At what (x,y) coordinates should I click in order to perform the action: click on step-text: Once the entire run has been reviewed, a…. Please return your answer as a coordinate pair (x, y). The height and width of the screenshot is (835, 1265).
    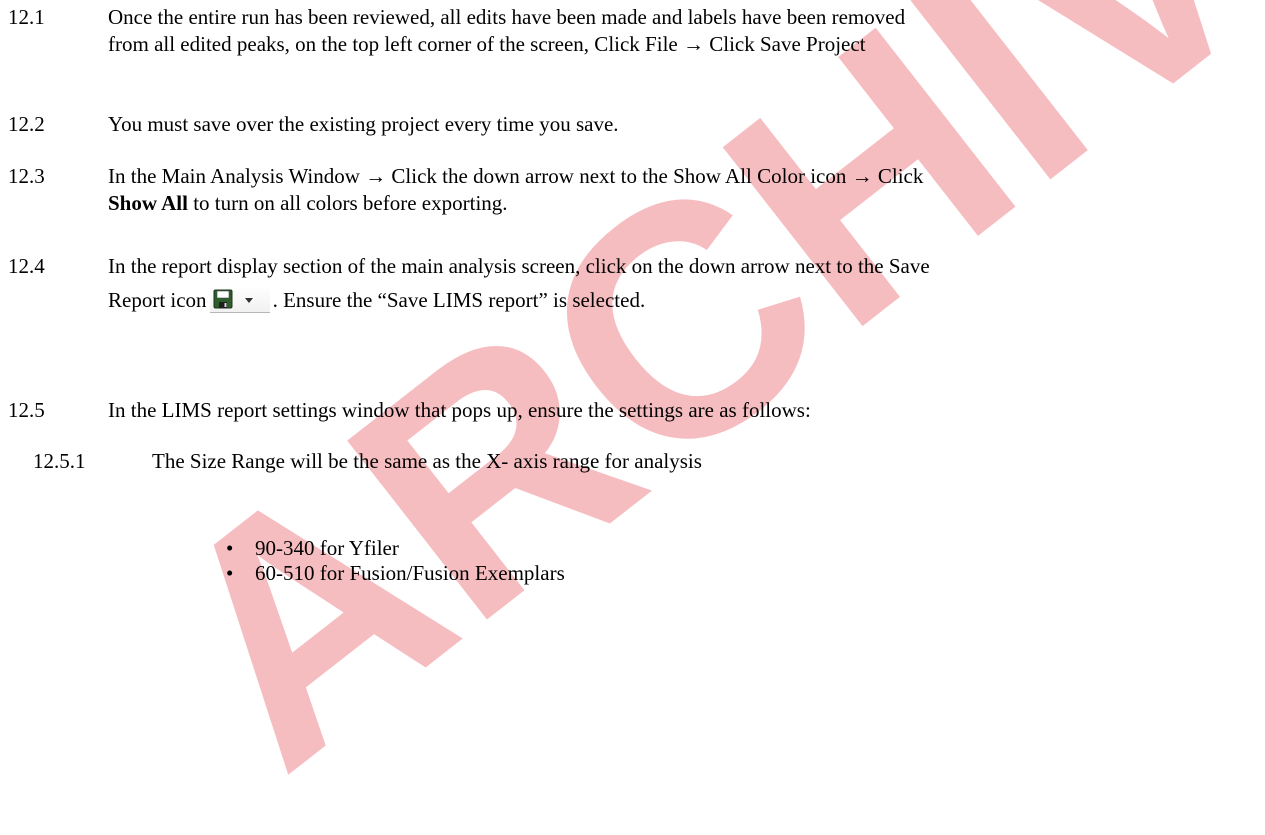
    Looking at the image, I should click on (683, 31).